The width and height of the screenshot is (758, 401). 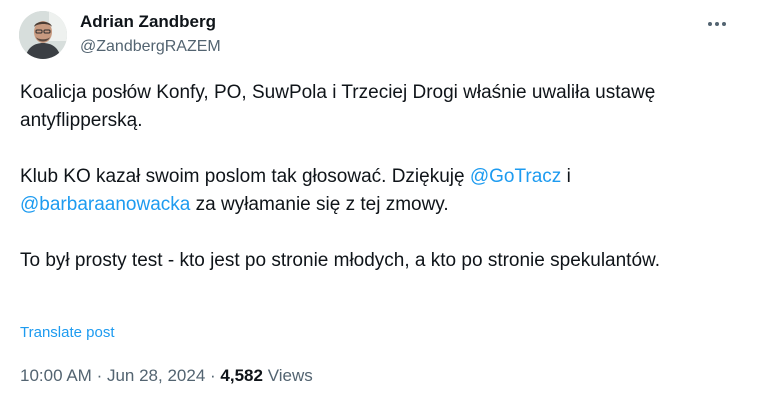 What do you see at coordinates (319, 204) in the screenshot?
I see `post-text-segment: za wyłamanie się z tej zmowy.` at bounding box center [319, 204].